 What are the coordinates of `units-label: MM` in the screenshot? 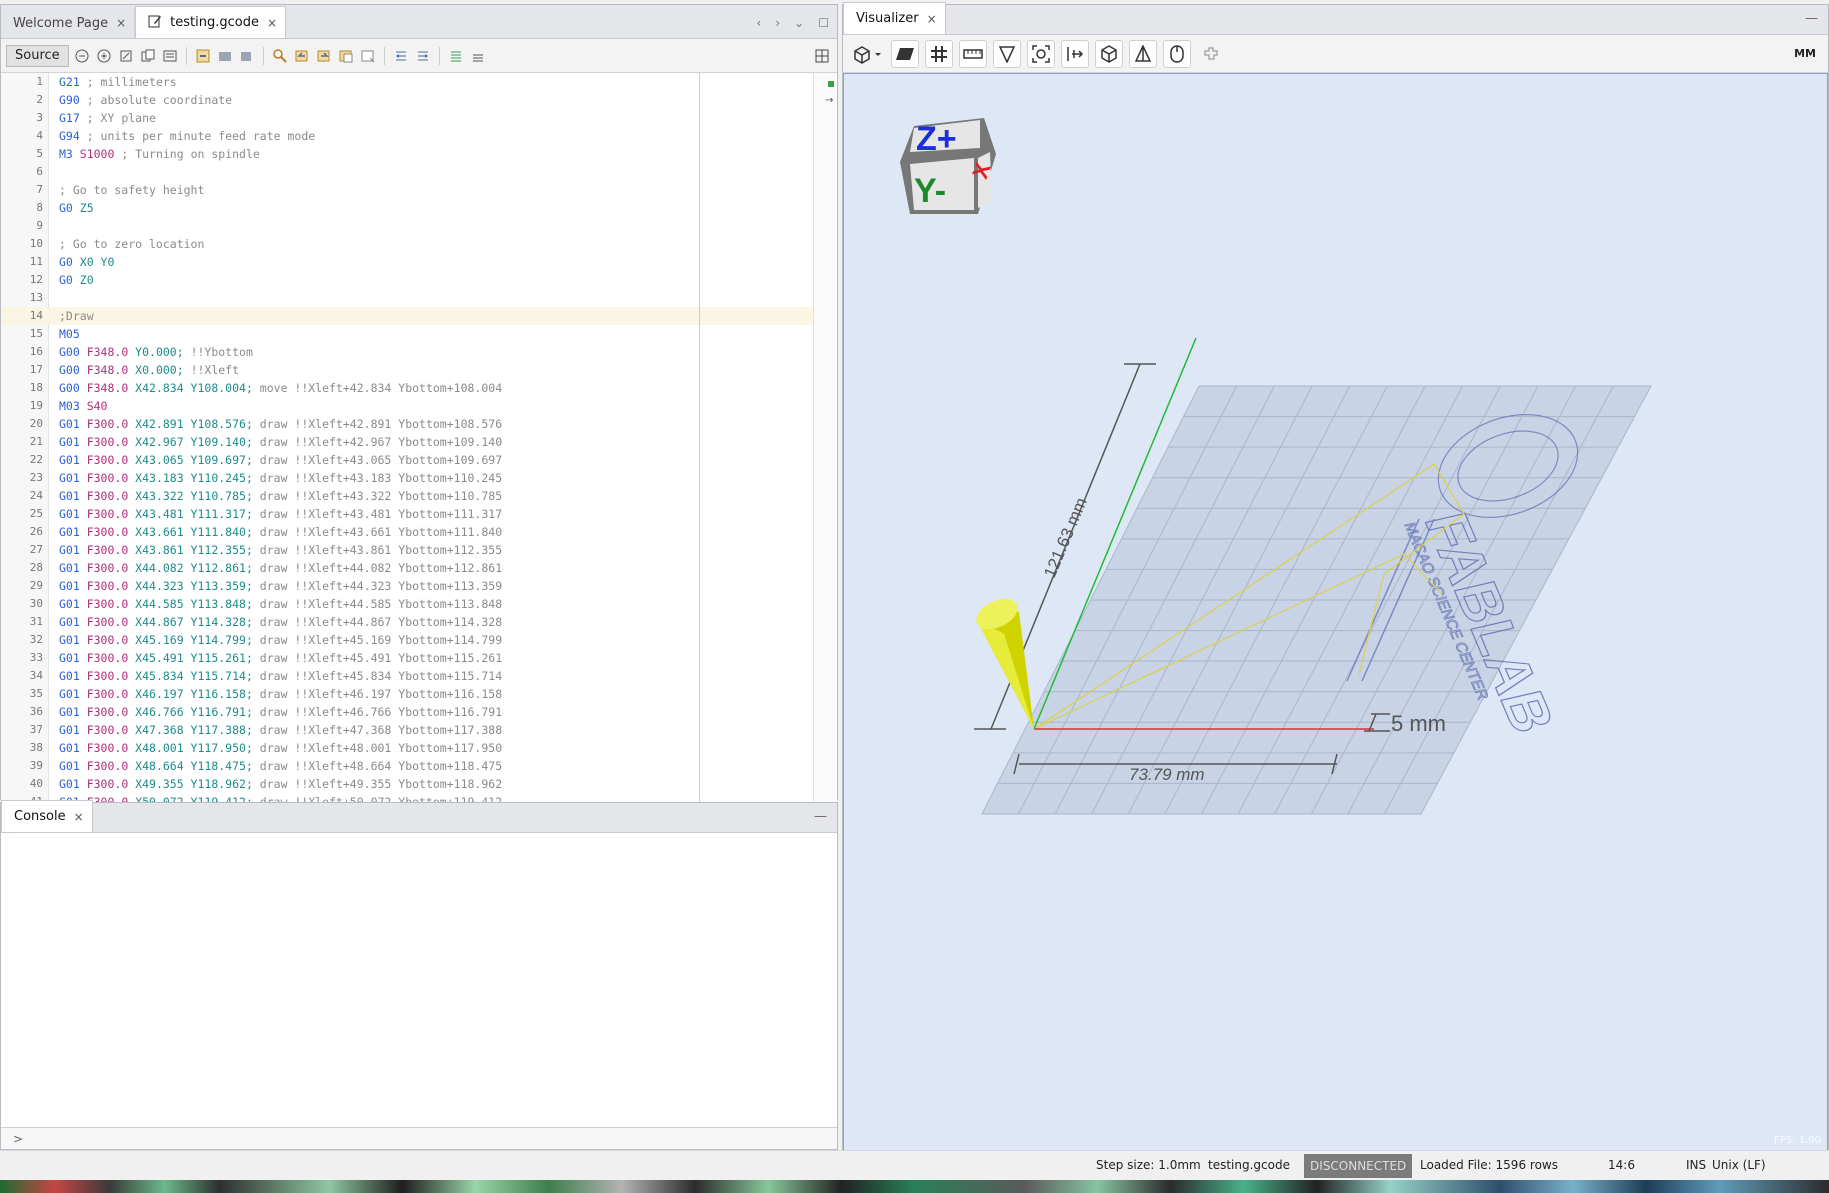 It's located at (1811, 53).